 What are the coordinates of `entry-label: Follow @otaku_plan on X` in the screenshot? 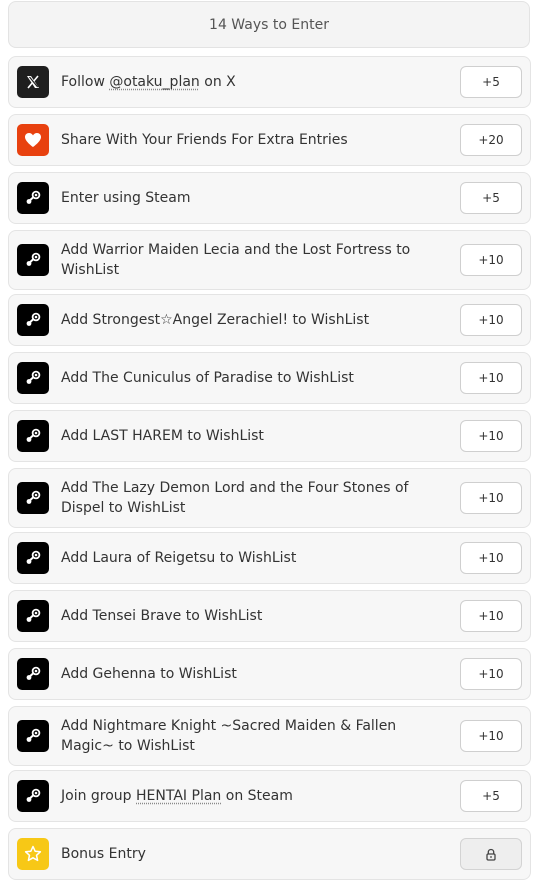 It's located at (255, 82).